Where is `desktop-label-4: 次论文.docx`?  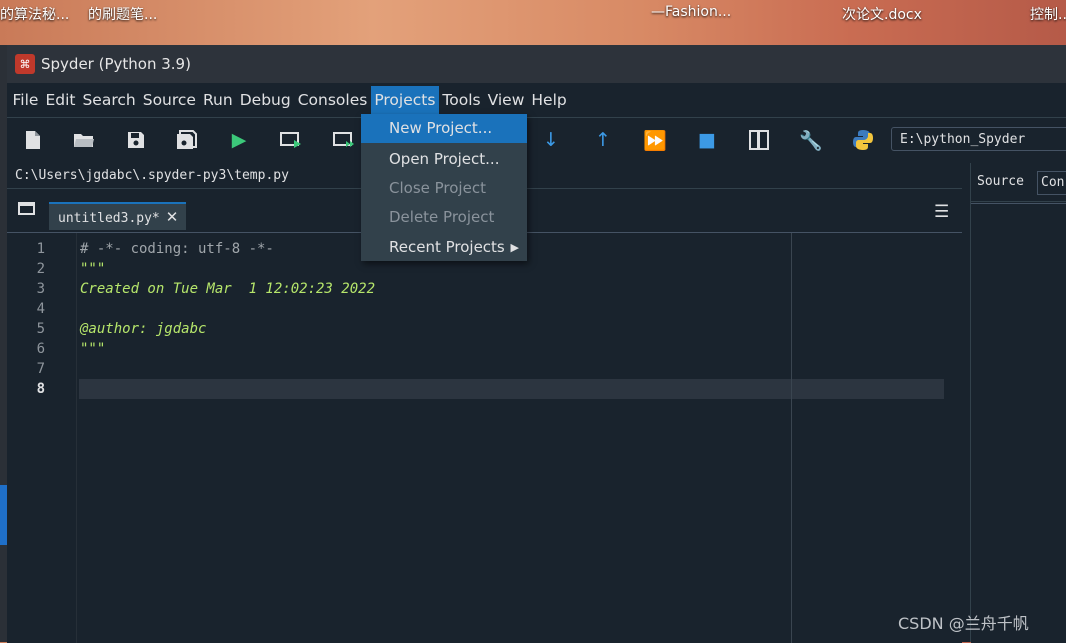
desktop-label-4: 次论文.docx is located at coordinates (882, 14).